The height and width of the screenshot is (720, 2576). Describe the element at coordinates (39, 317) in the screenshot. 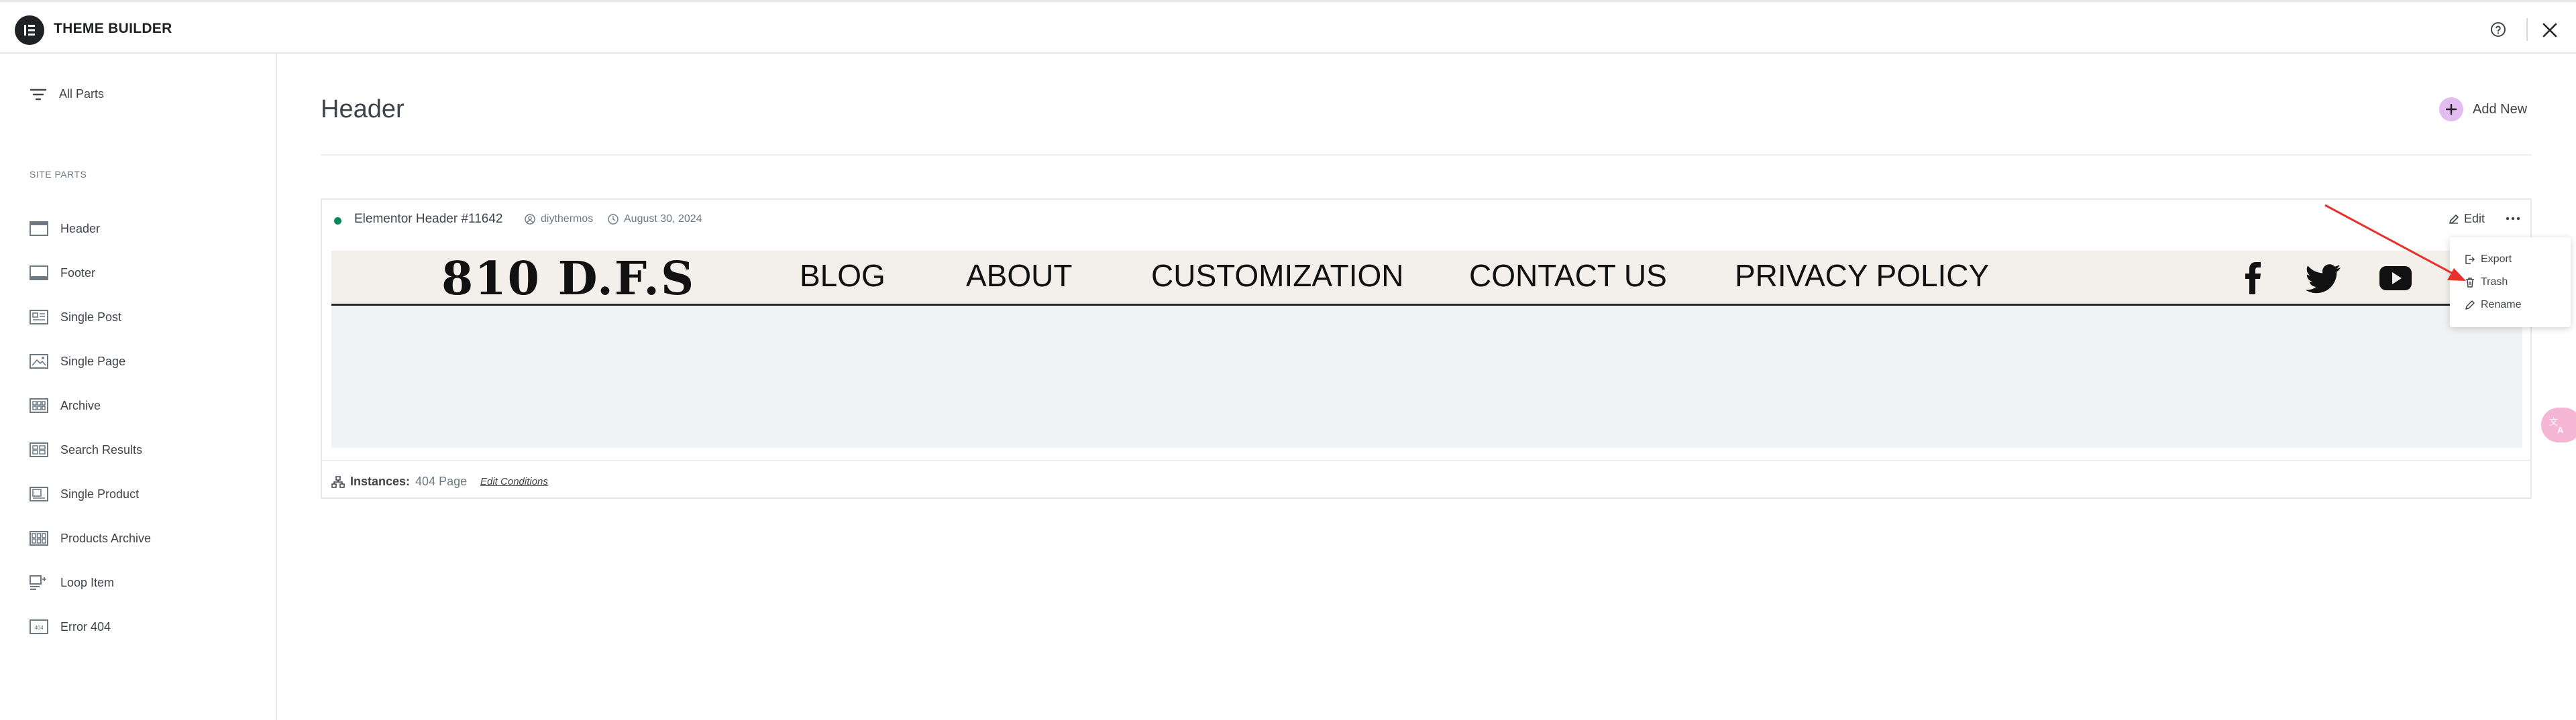

I see `single-post-icon` at that location.